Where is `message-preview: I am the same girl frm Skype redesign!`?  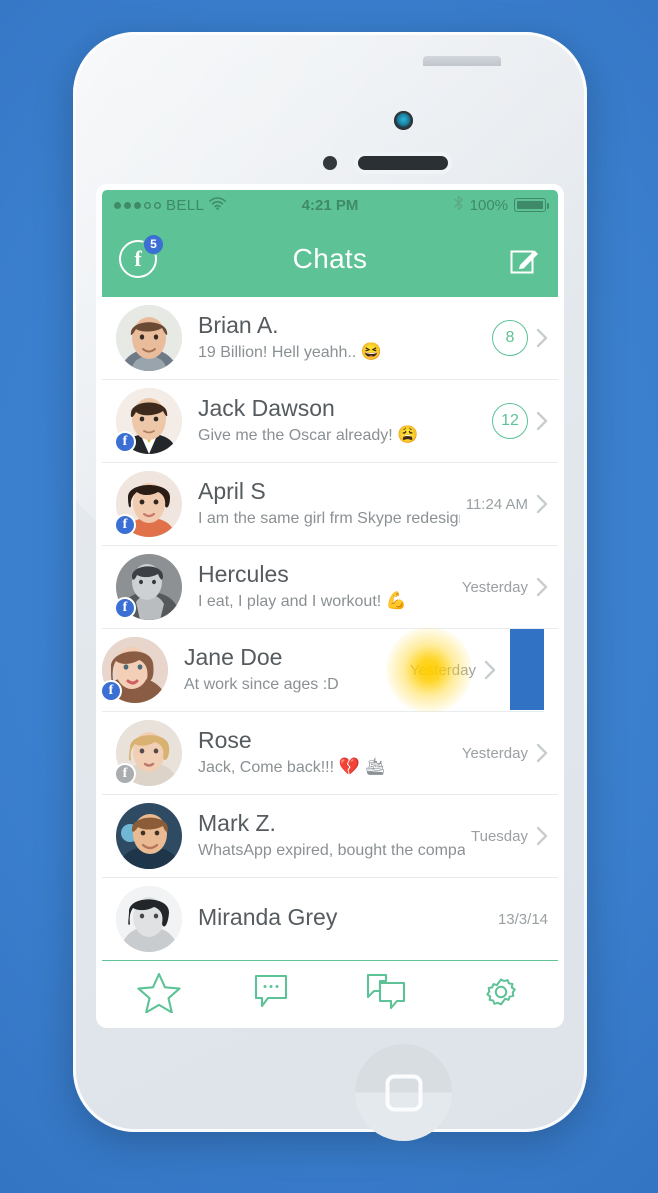
message-preview: I am the same girl frm Skype redesign! is located at coordinates (329, 518).